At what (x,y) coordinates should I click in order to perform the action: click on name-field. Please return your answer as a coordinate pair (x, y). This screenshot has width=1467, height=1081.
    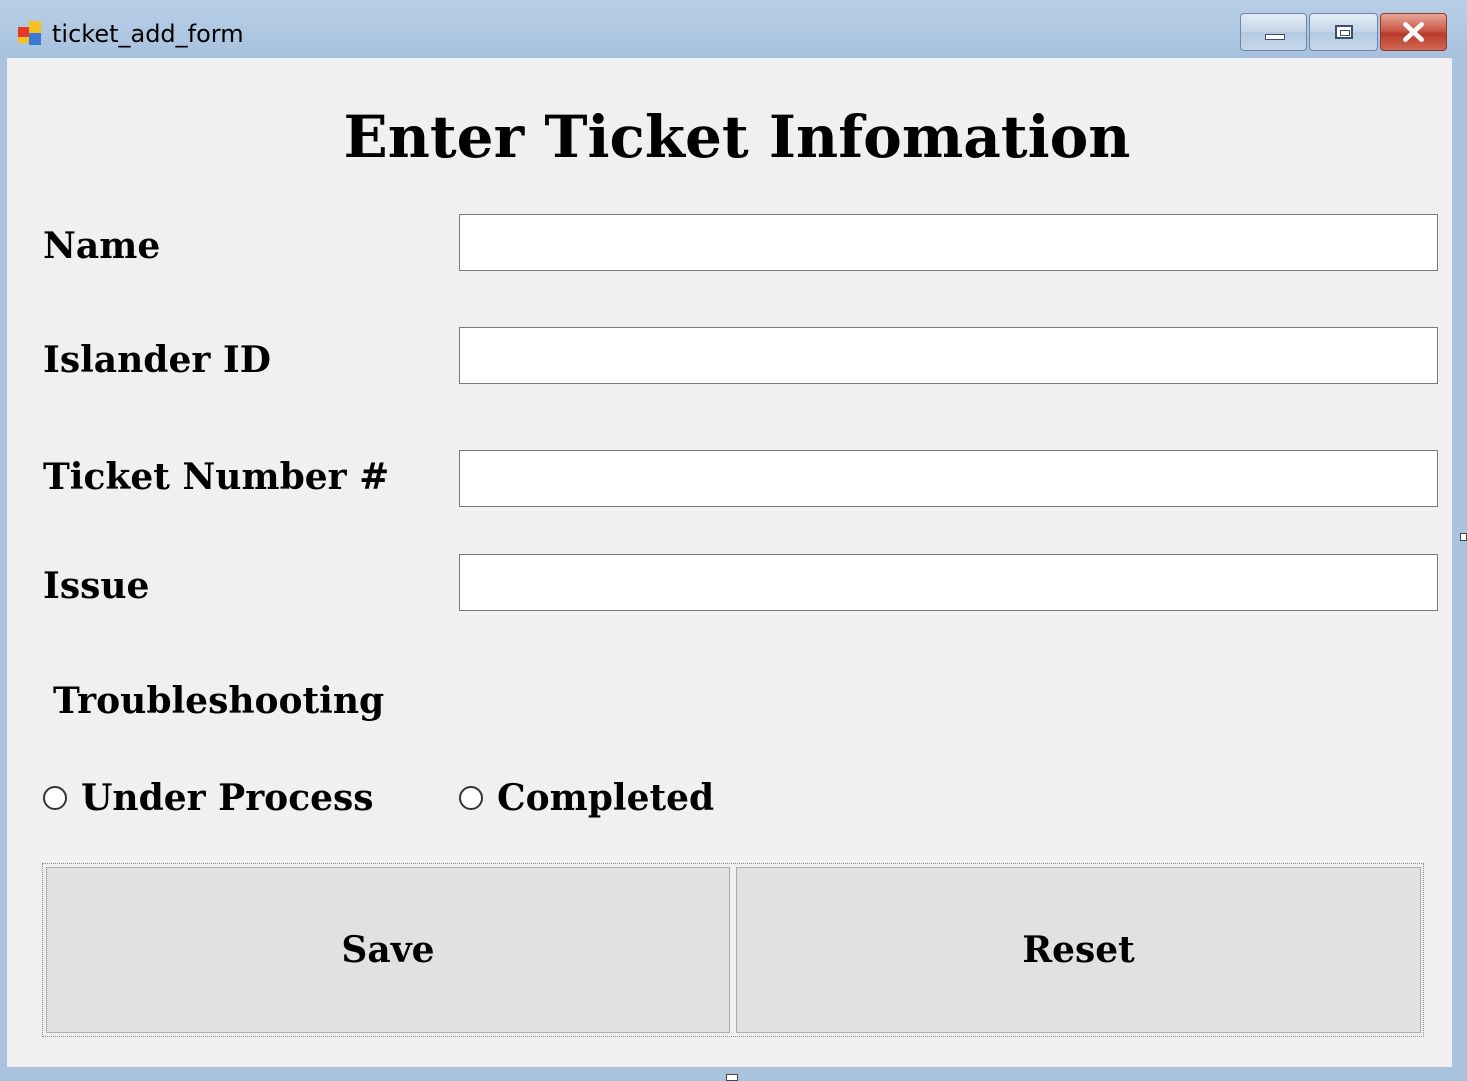
    Looking at the image, I should click on (948, 242).